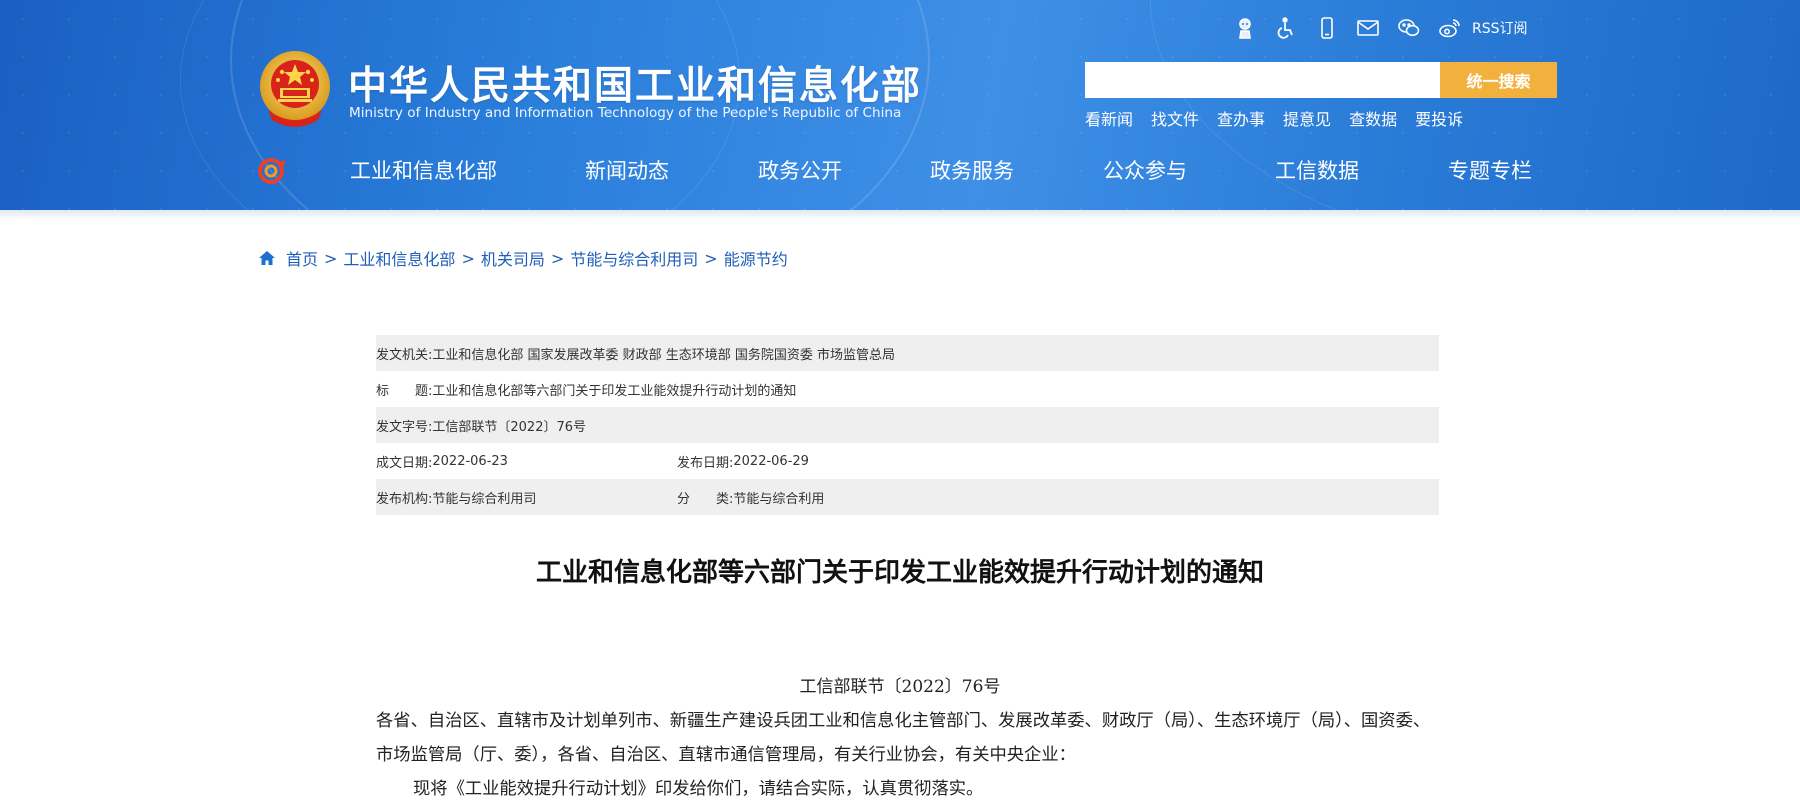  I want to click on issuer-label: 发文机关:, so click(404, 355).